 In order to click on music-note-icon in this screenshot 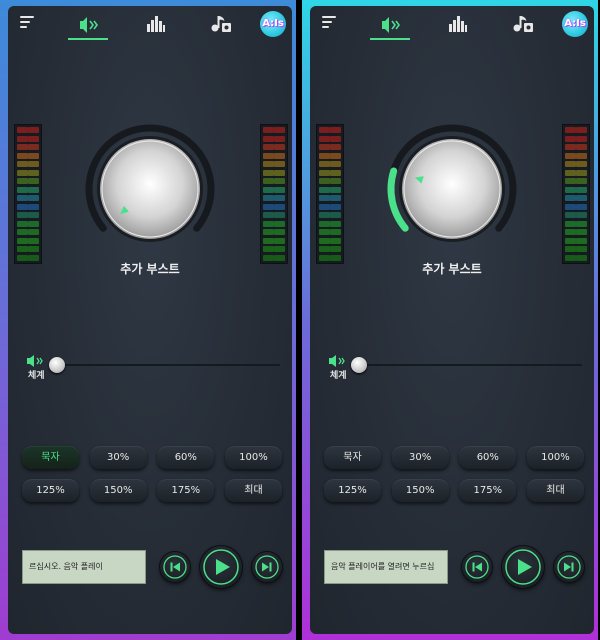, I will do `click(221, 24)`.